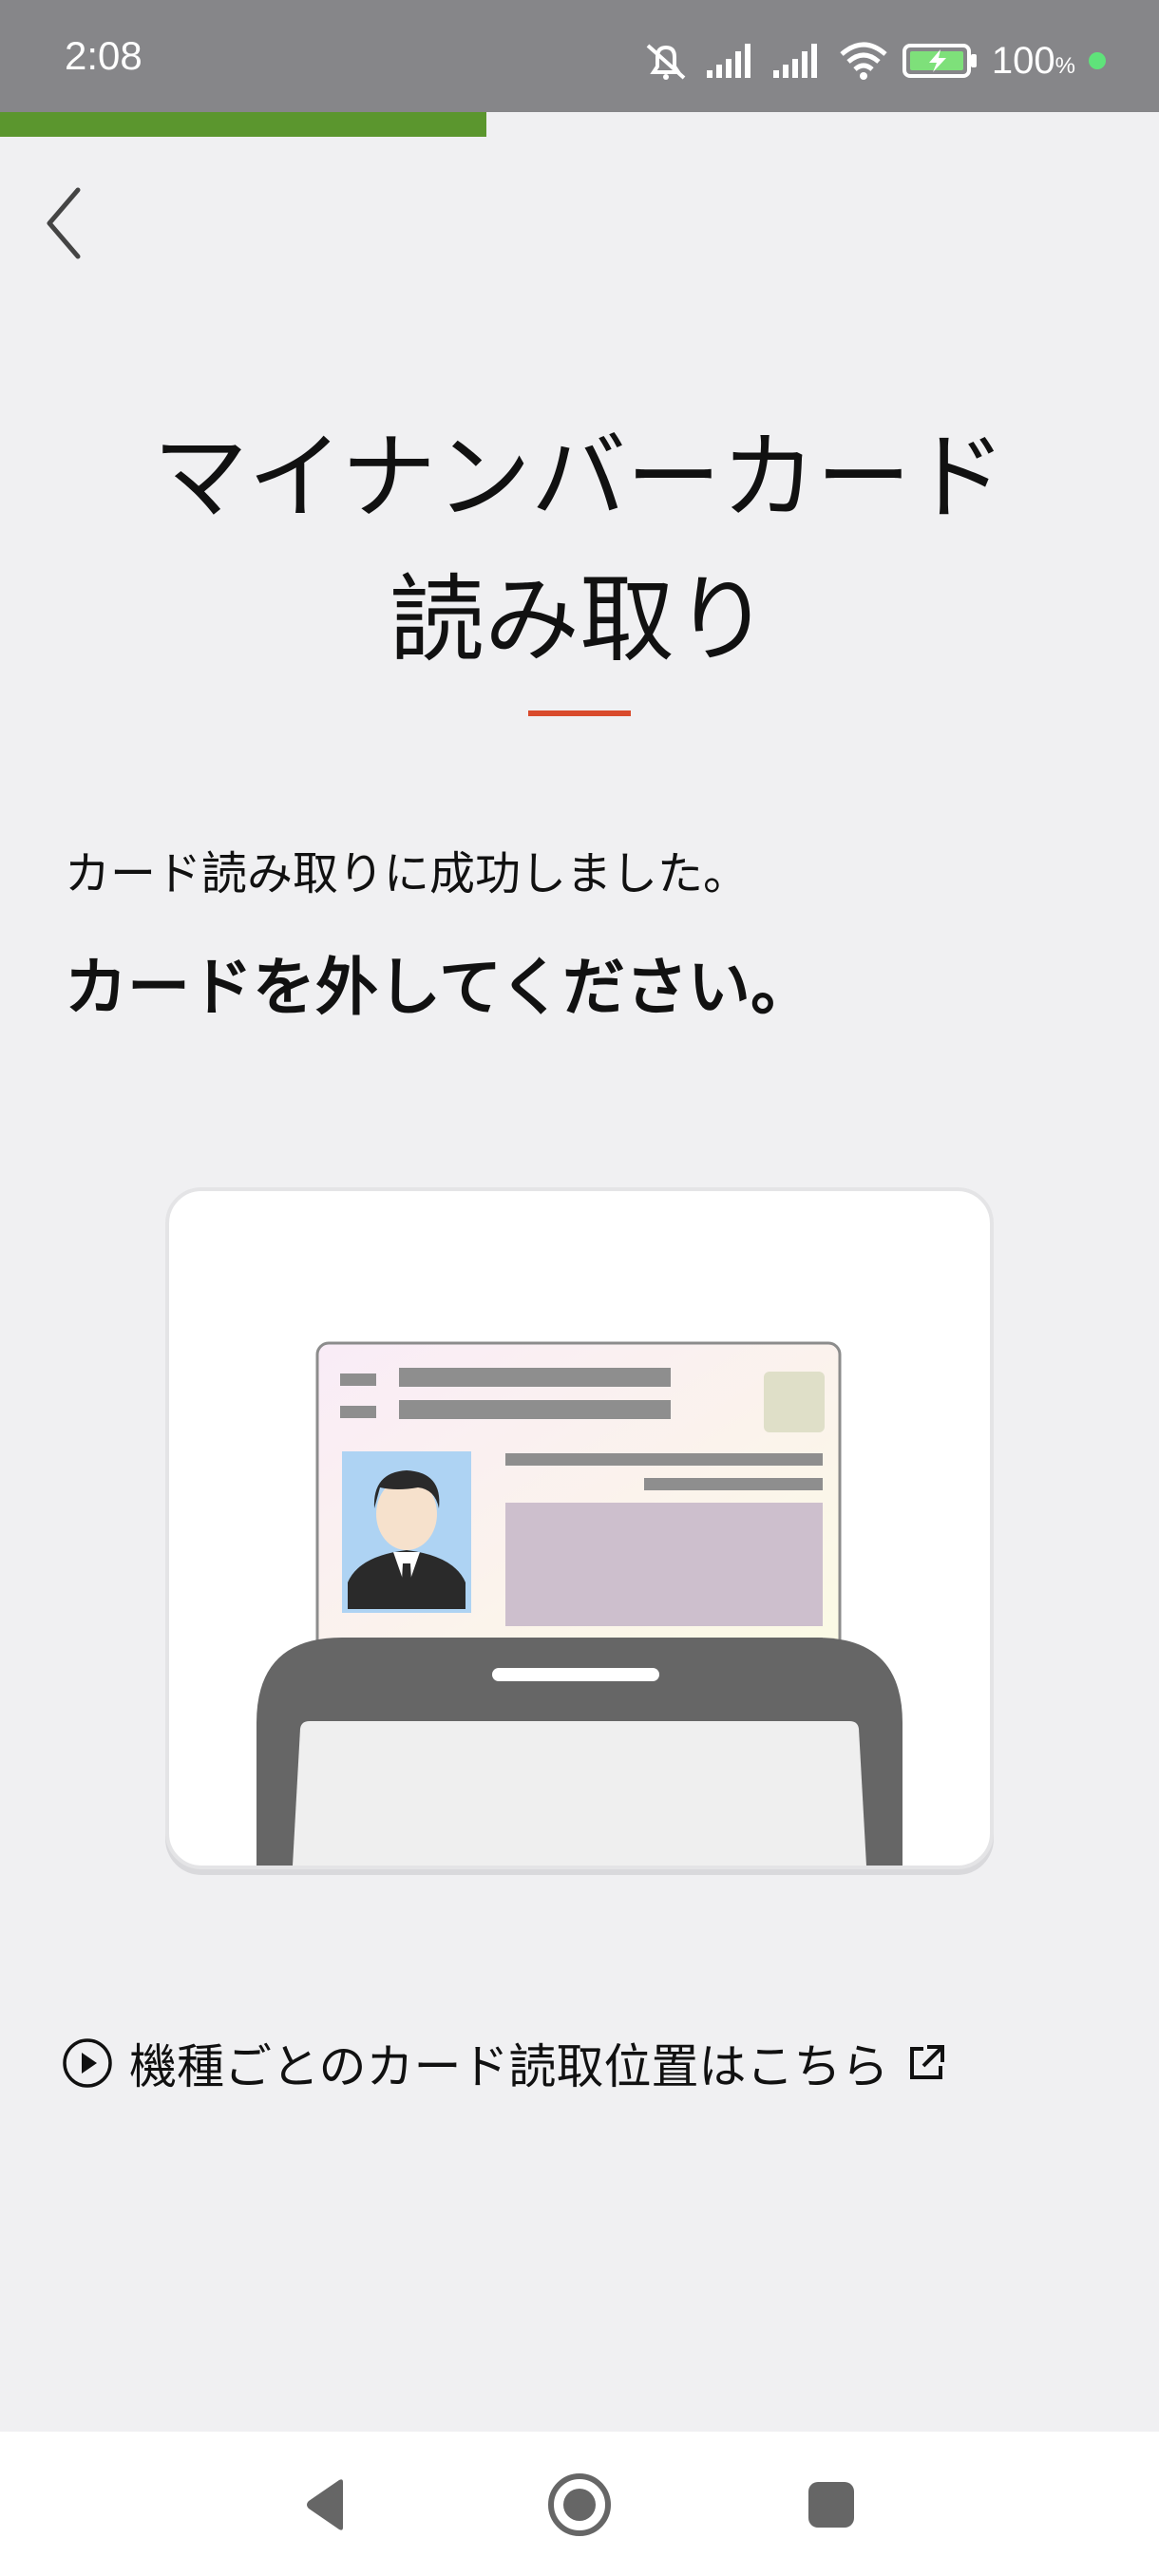 The height and width of the screenshot is (2576, 1159). I want to click on title-underline, so click(579, 713).